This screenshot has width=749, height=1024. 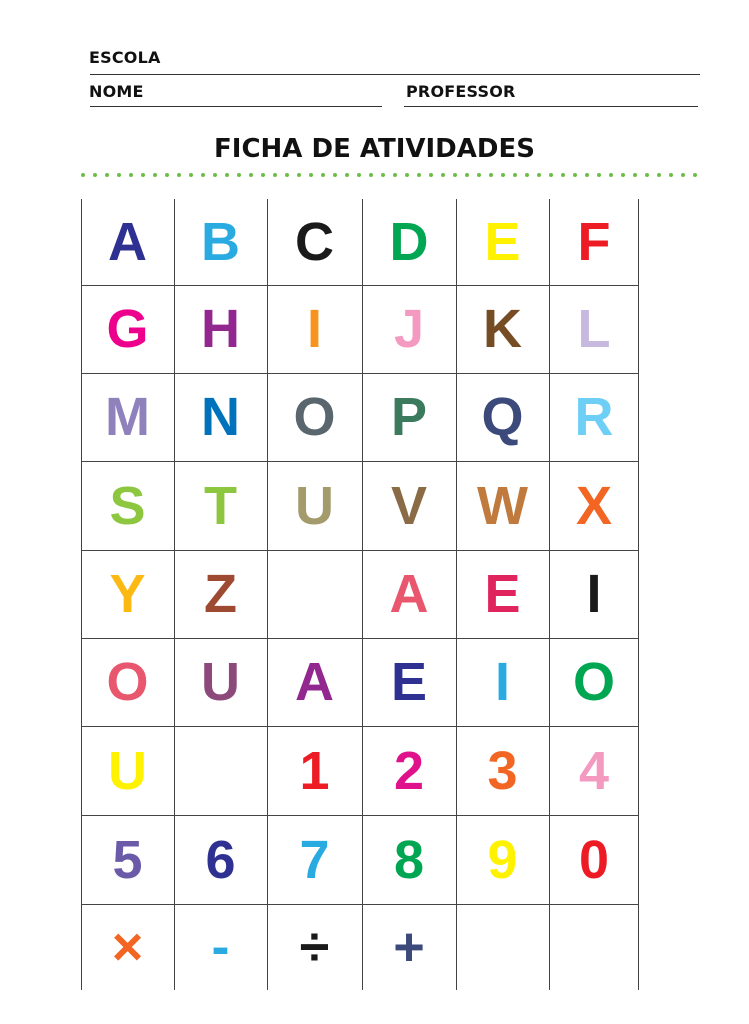 I want to click on escola-label: ESCOLA, so click(x=125, y=57).